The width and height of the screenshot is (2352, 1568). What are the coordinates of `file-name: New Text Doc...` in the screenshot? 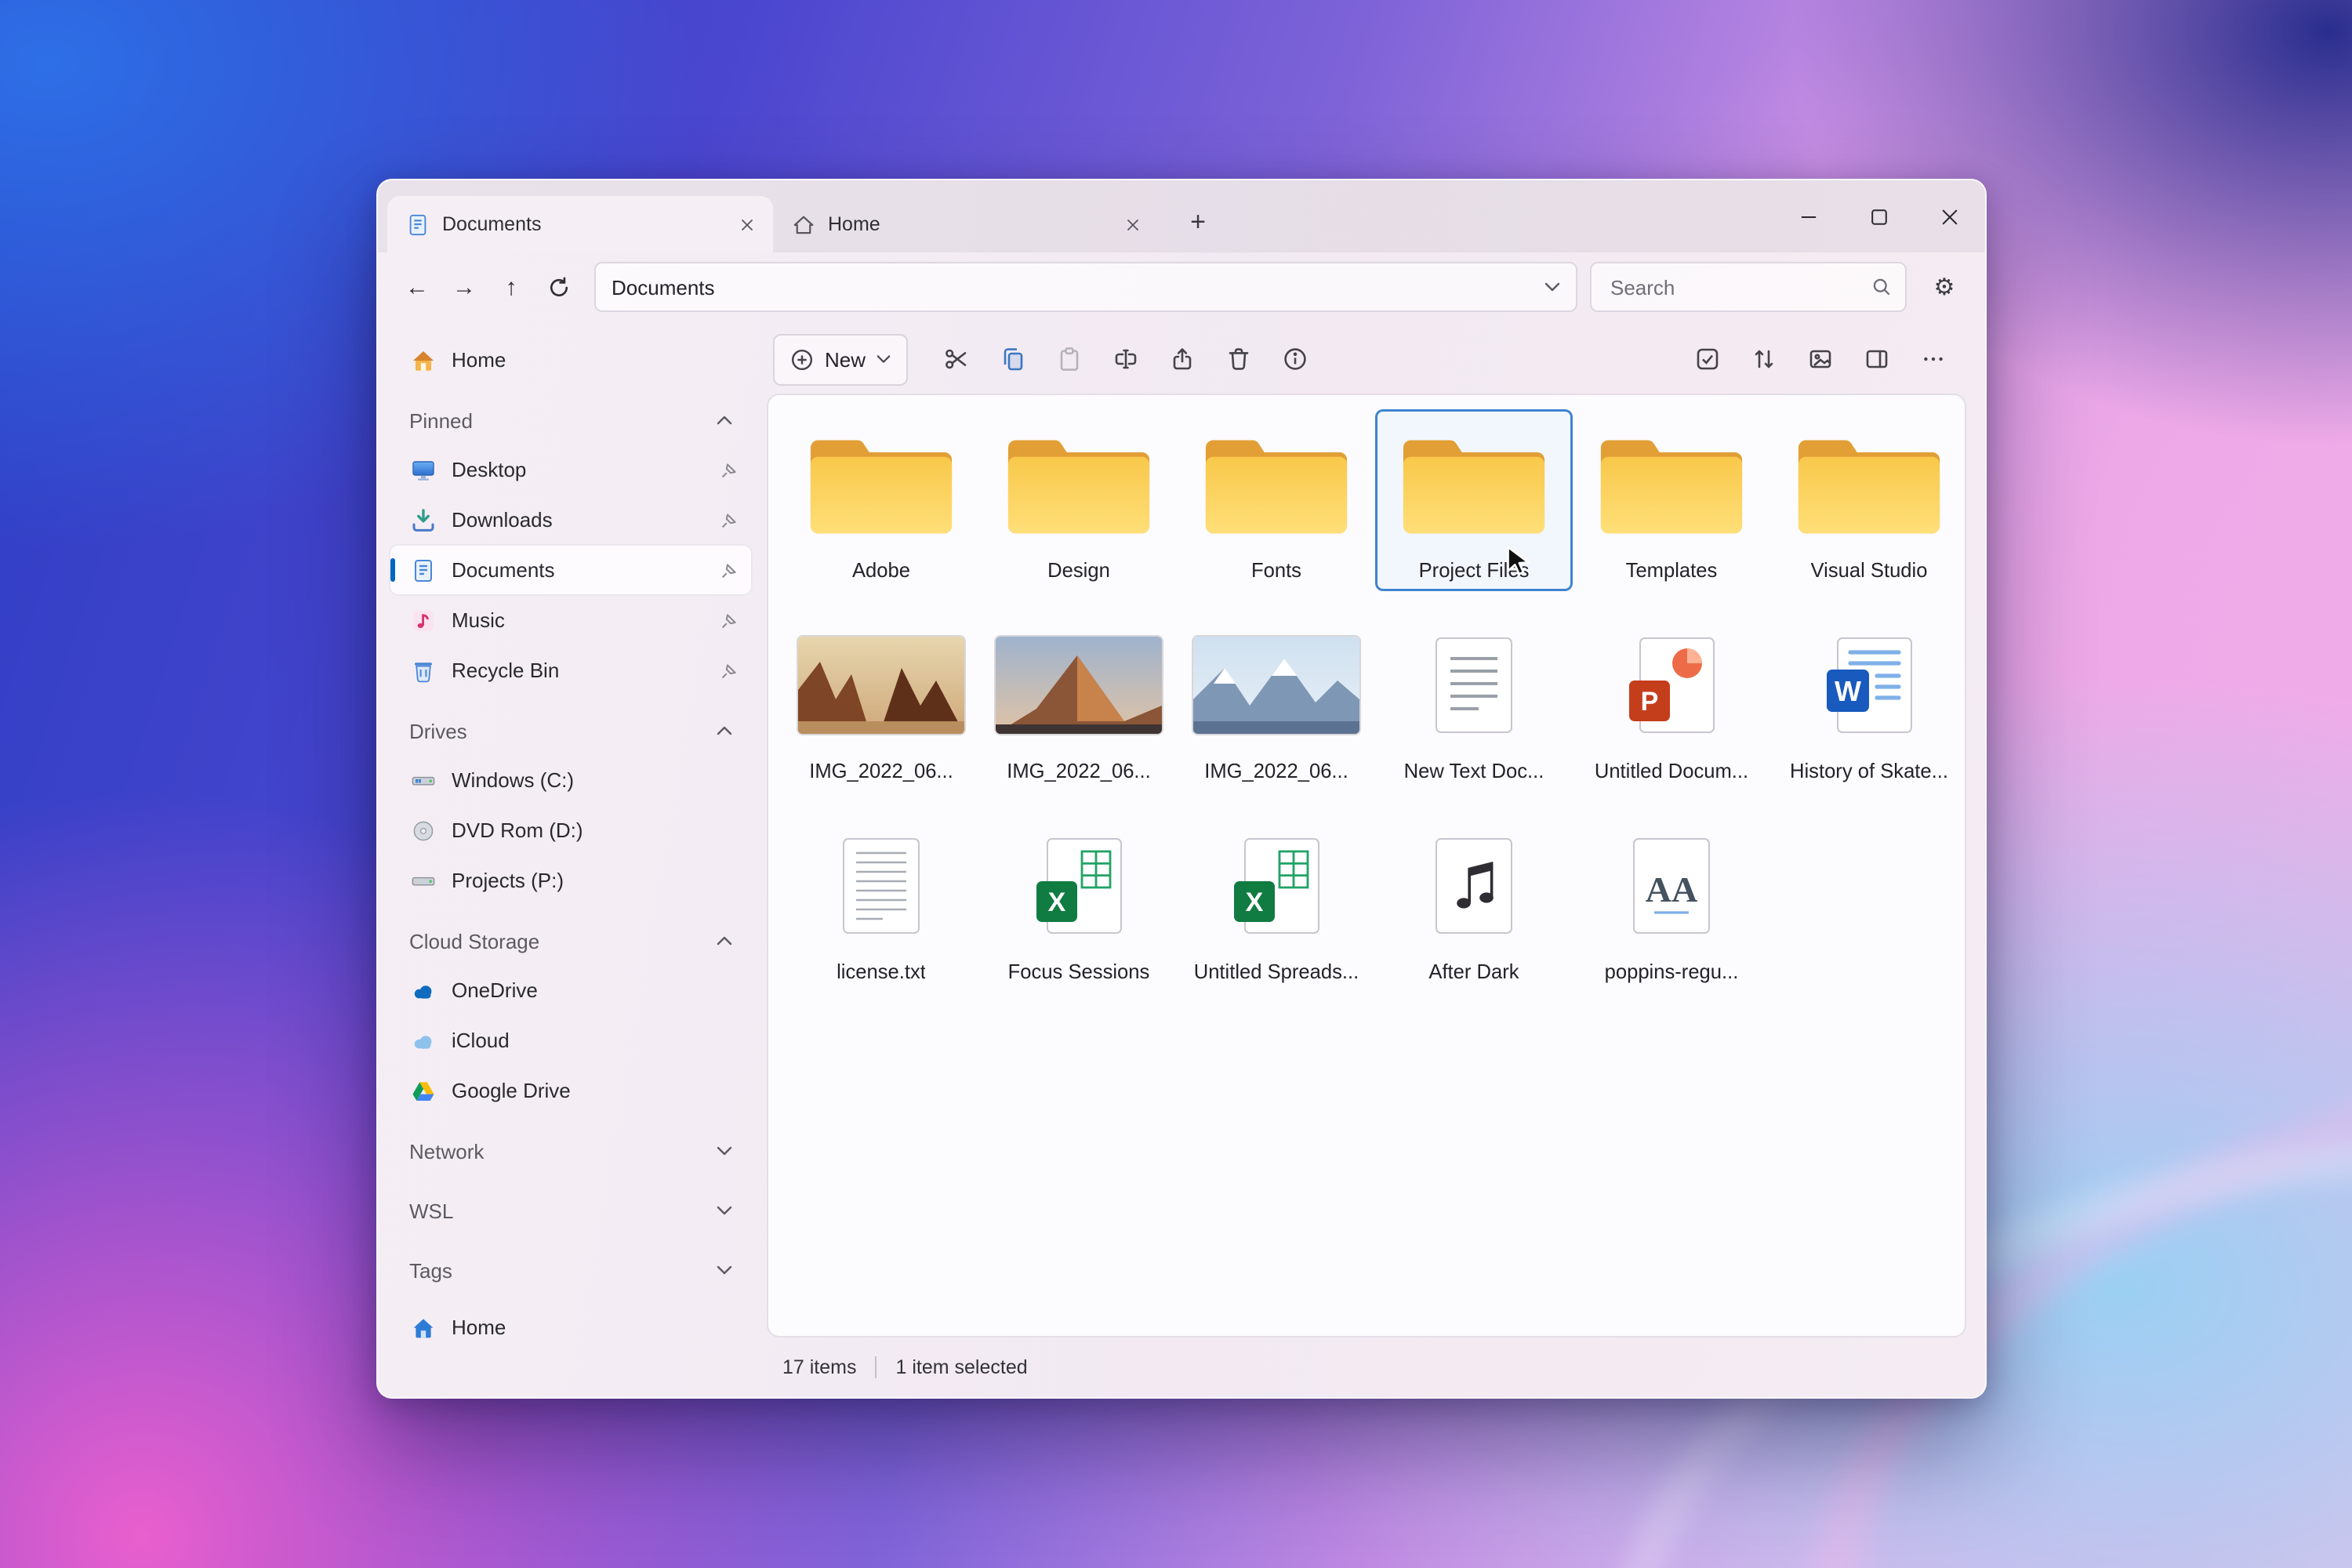 It's located at (1473, 770).